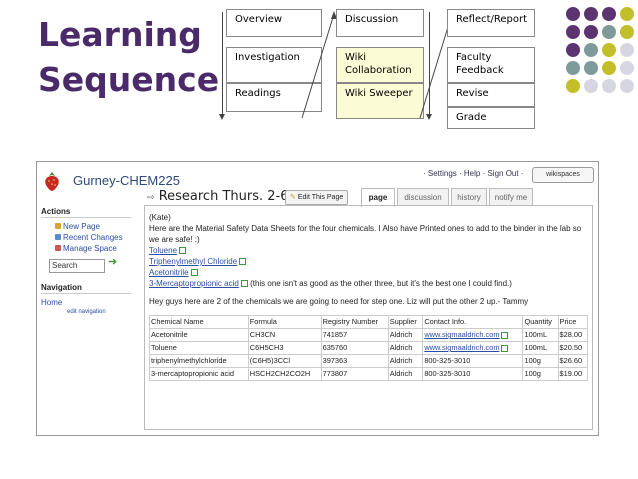 Image resolution: width=638 pixels, height=479 pixels. I want to click on manage-space-link: Manage Space, so click(86, 248).